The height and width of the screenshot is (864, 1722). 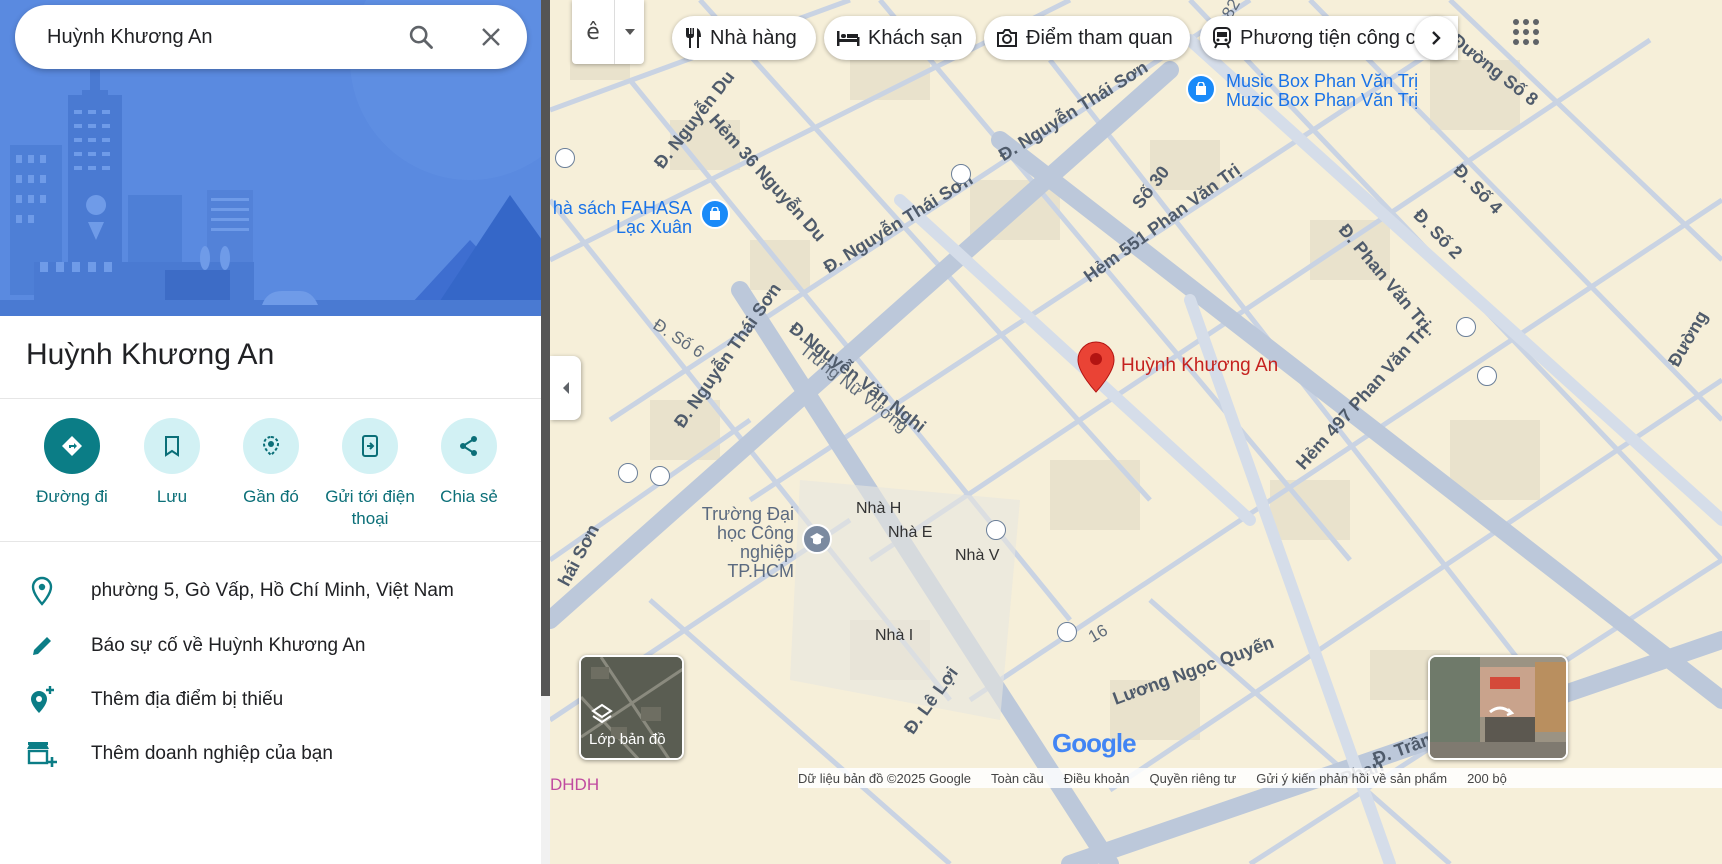 I want to click on chip-hotels: Khách sạn, so click(x=900, y=38).